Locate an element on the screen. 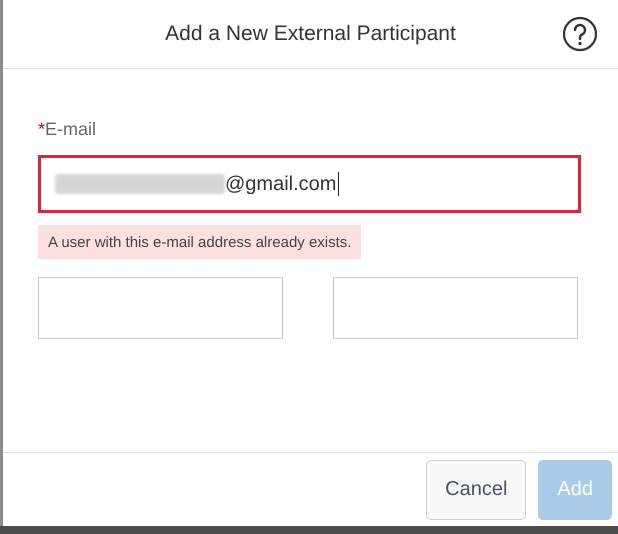 The height and width of the screenshot is (534, 618). dialog-title: Add a New External Participant is located at coordinates (310, 34).